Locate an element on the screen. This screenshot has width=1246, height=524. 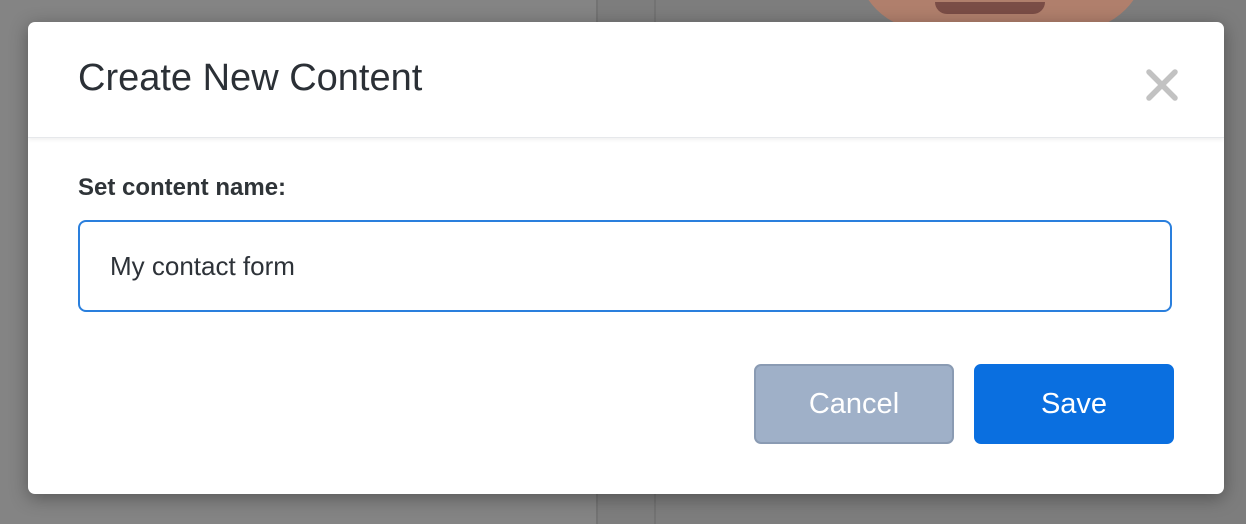
content-name-label: Set content name: is located at coordinates (182, 187).